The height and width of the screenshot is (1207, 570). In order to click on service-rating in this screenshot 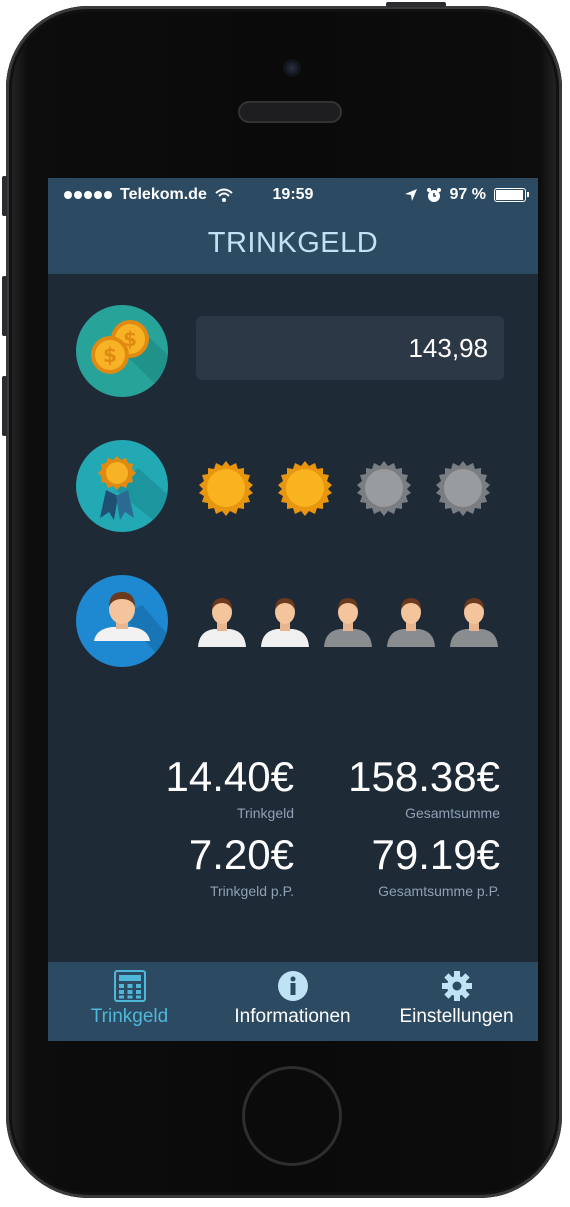, I will do `click(344, 488)`.